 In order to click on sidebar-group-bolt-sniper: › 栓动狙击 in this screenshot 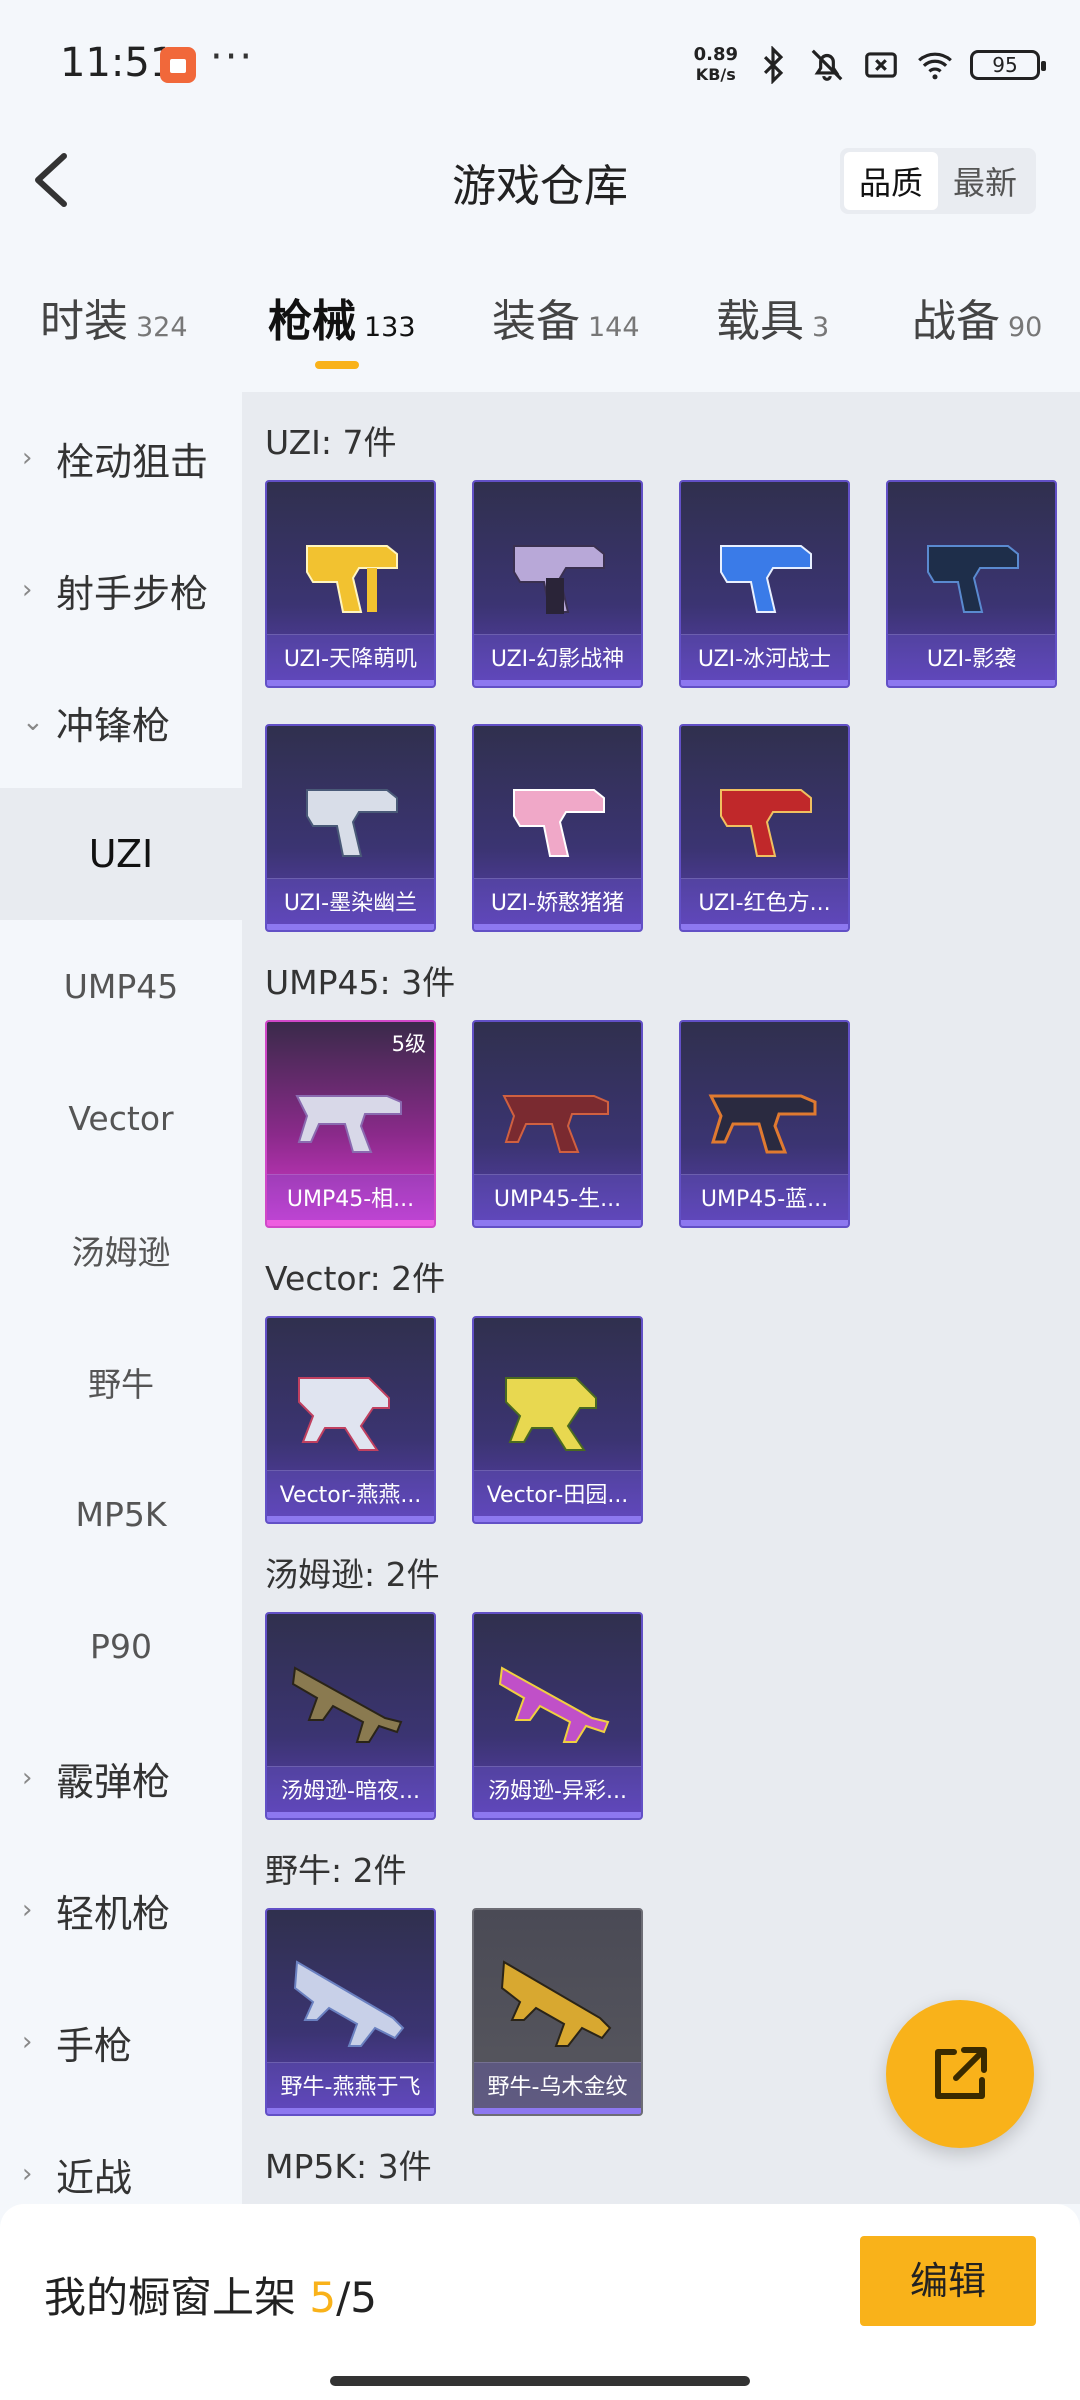, I will do `click(121, 458)`.